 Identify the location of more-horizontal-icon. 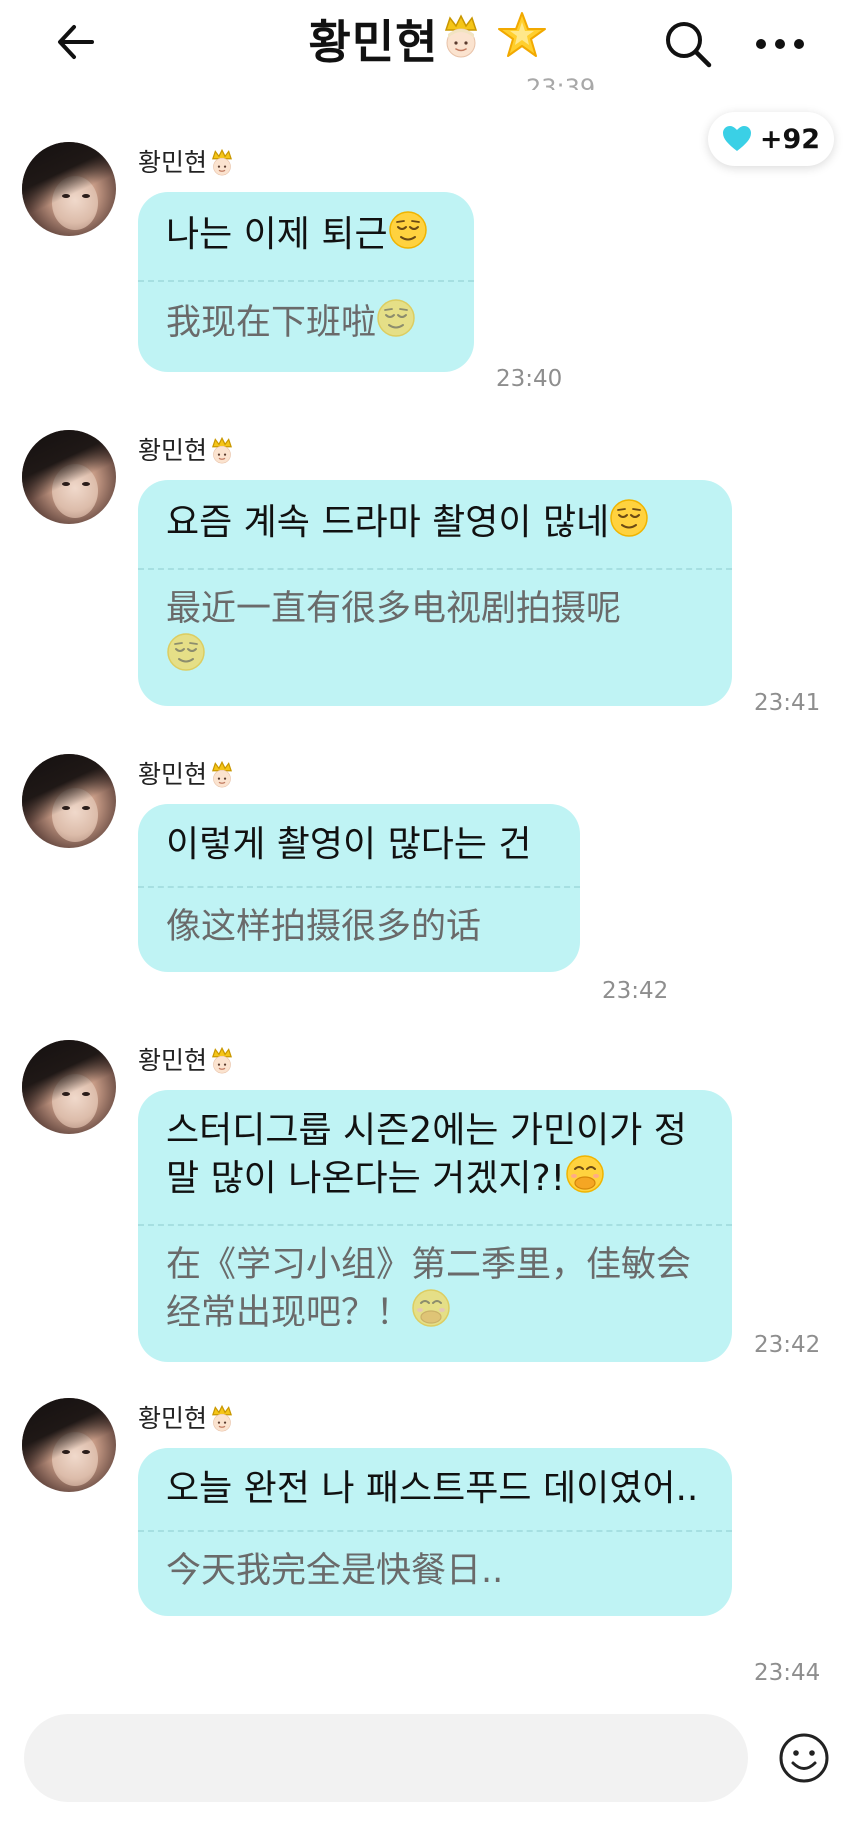
(780, 44).